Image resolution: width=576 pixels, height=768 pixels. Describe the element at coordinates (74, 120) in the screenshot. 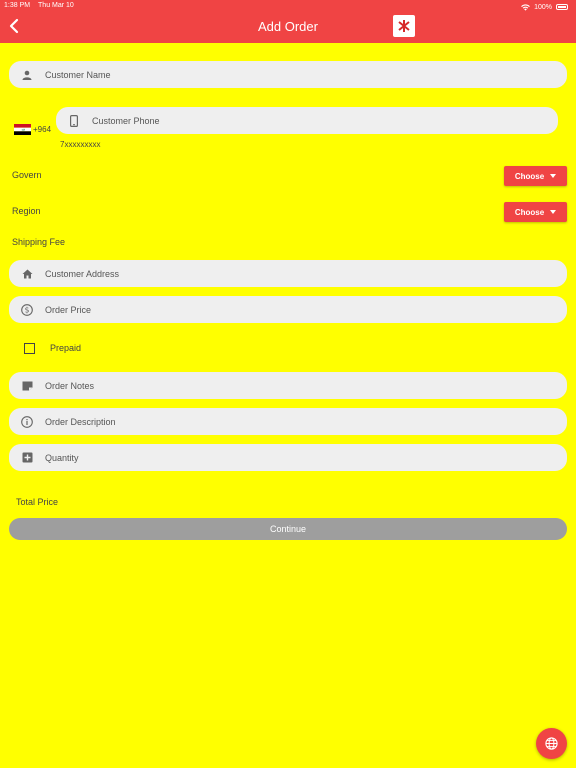

I see `phone-icon` at that location.